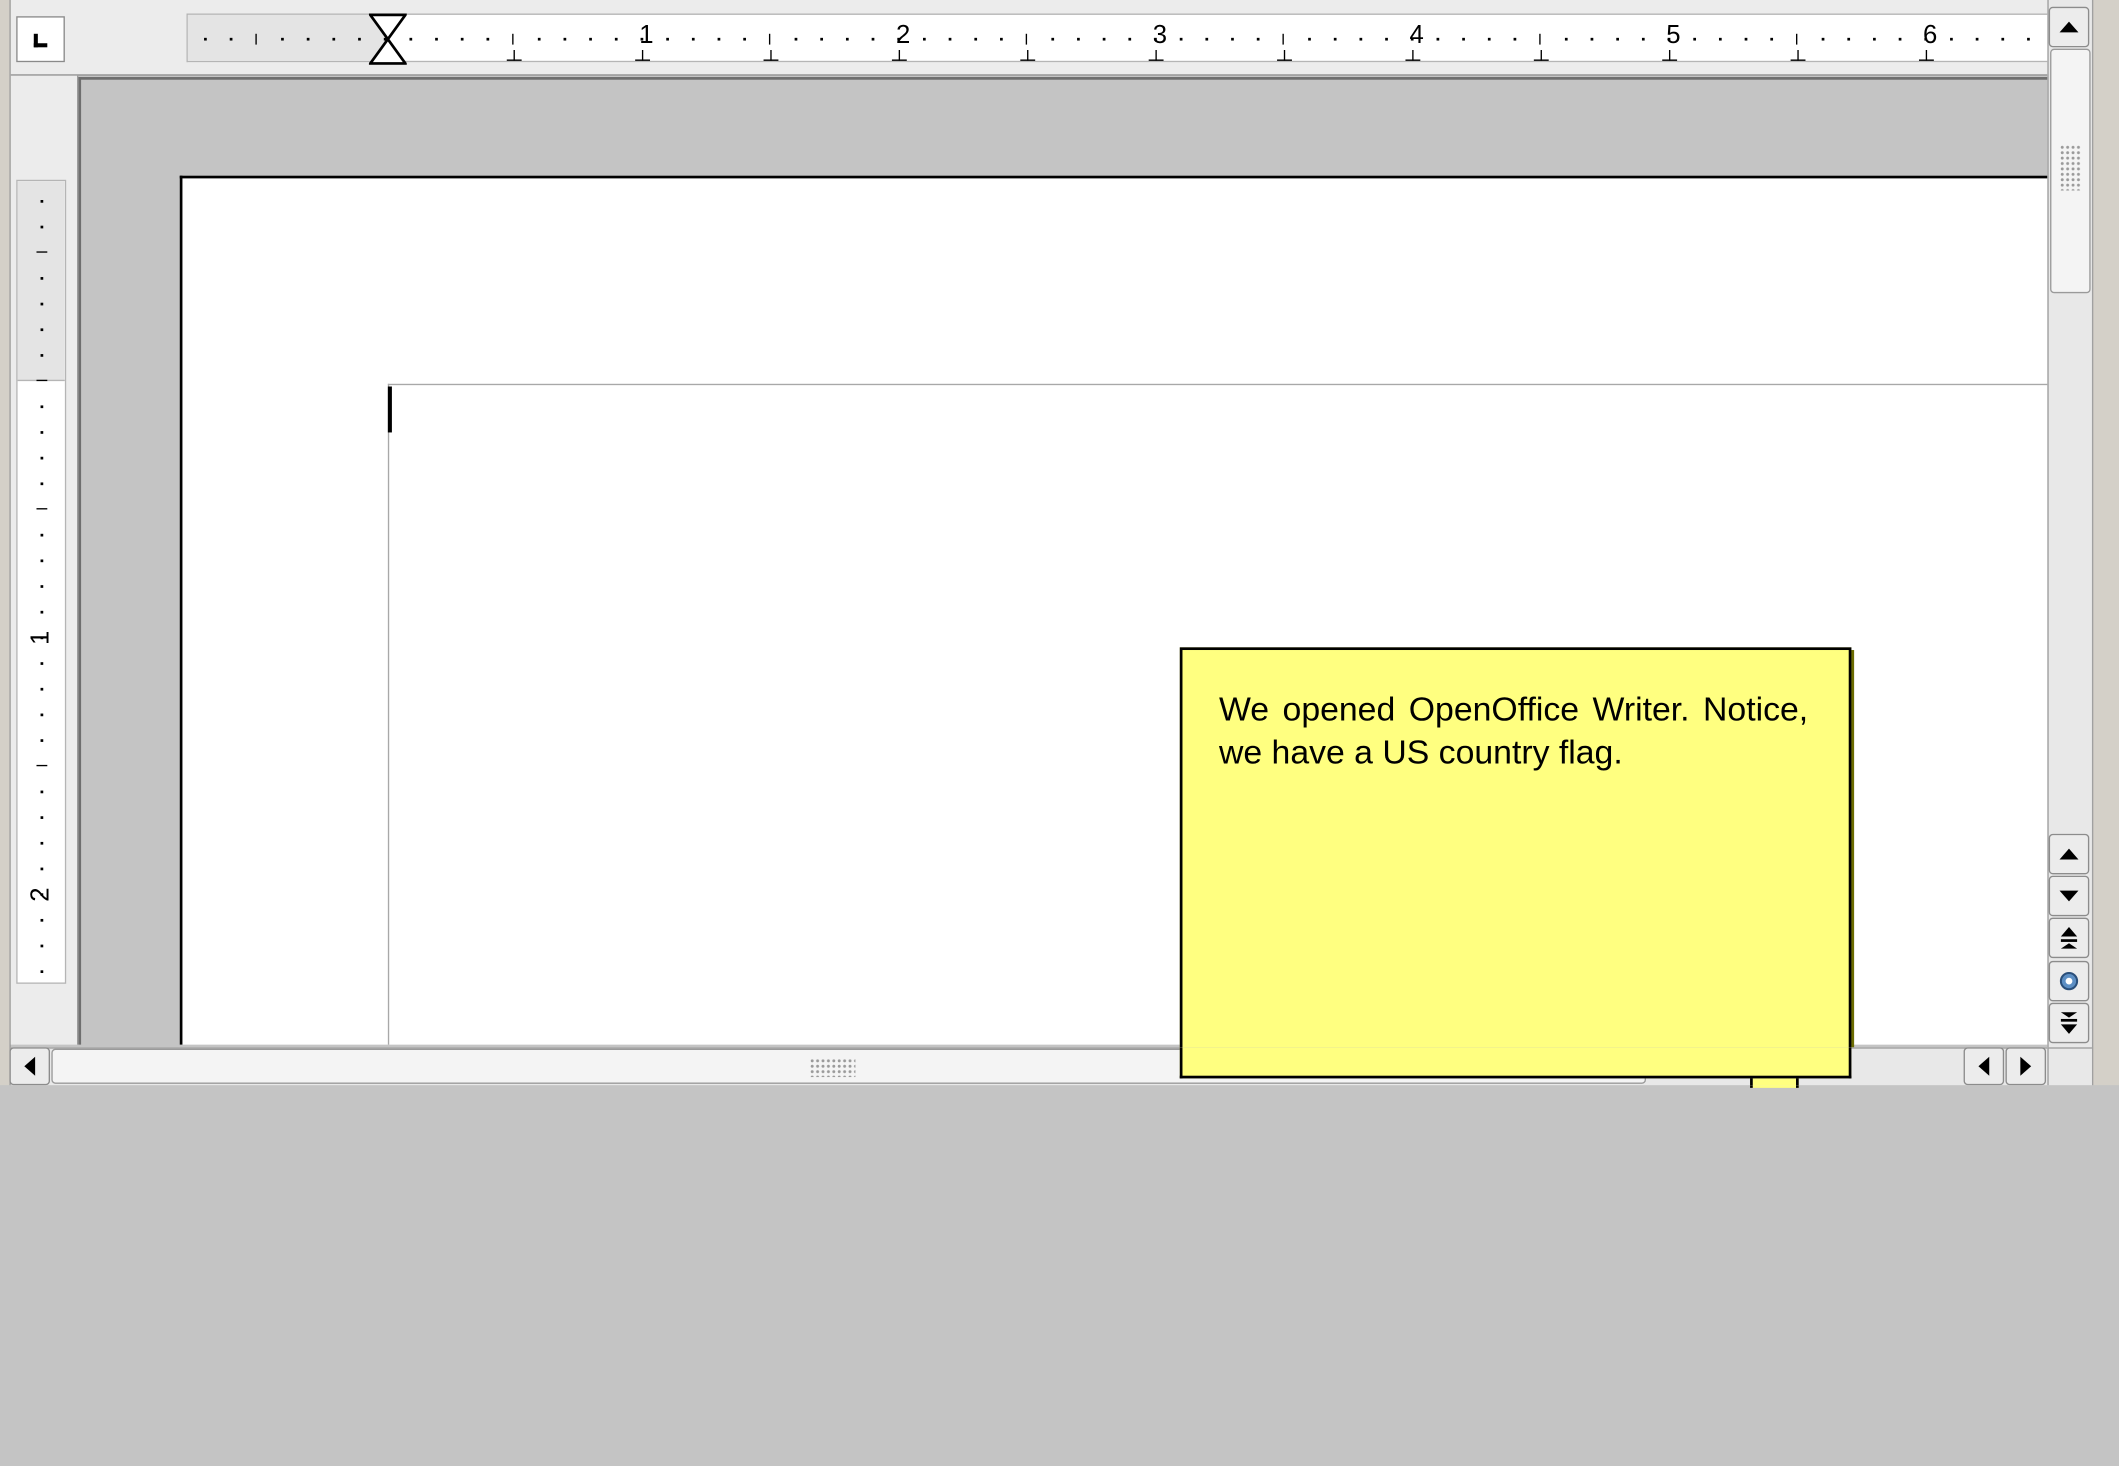 This screenshot has height=1466, width=2119. Describe the element at coordinates (2069, 896) in the screenshot. I see `arrow-down-icon` at that location.